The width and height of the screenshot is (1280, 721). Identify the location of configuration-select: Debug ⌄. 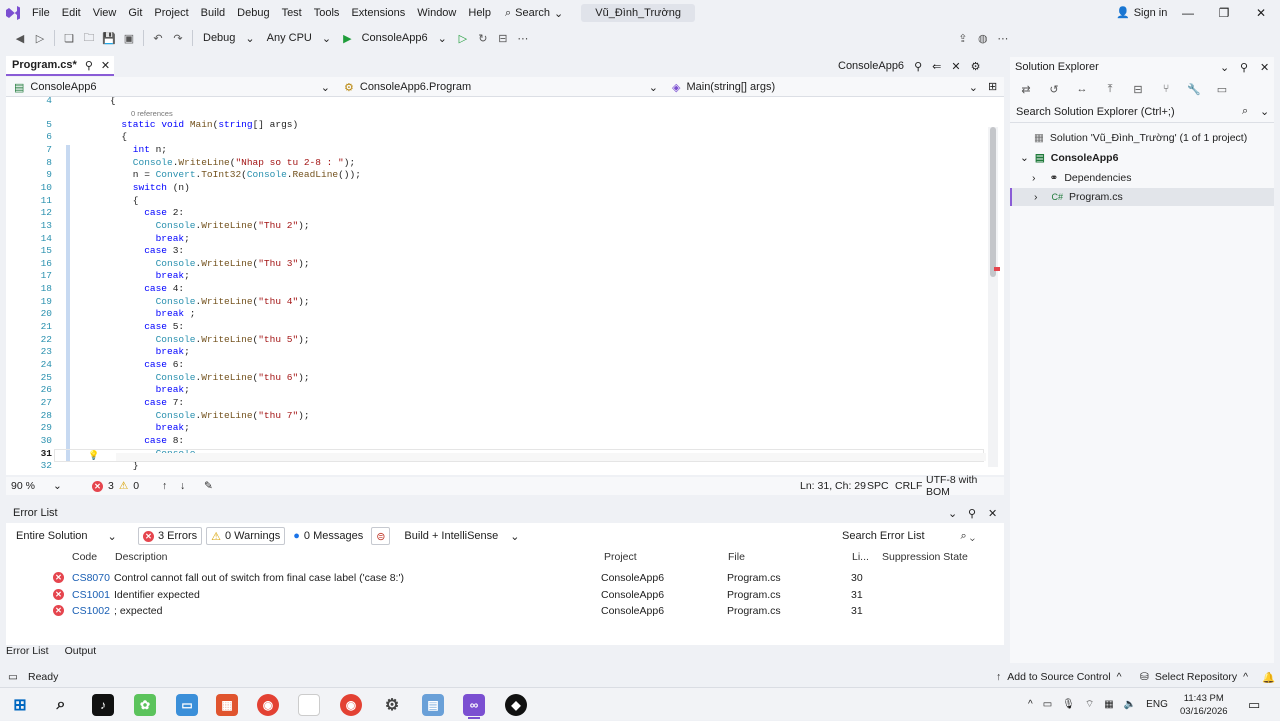
(229, 38).